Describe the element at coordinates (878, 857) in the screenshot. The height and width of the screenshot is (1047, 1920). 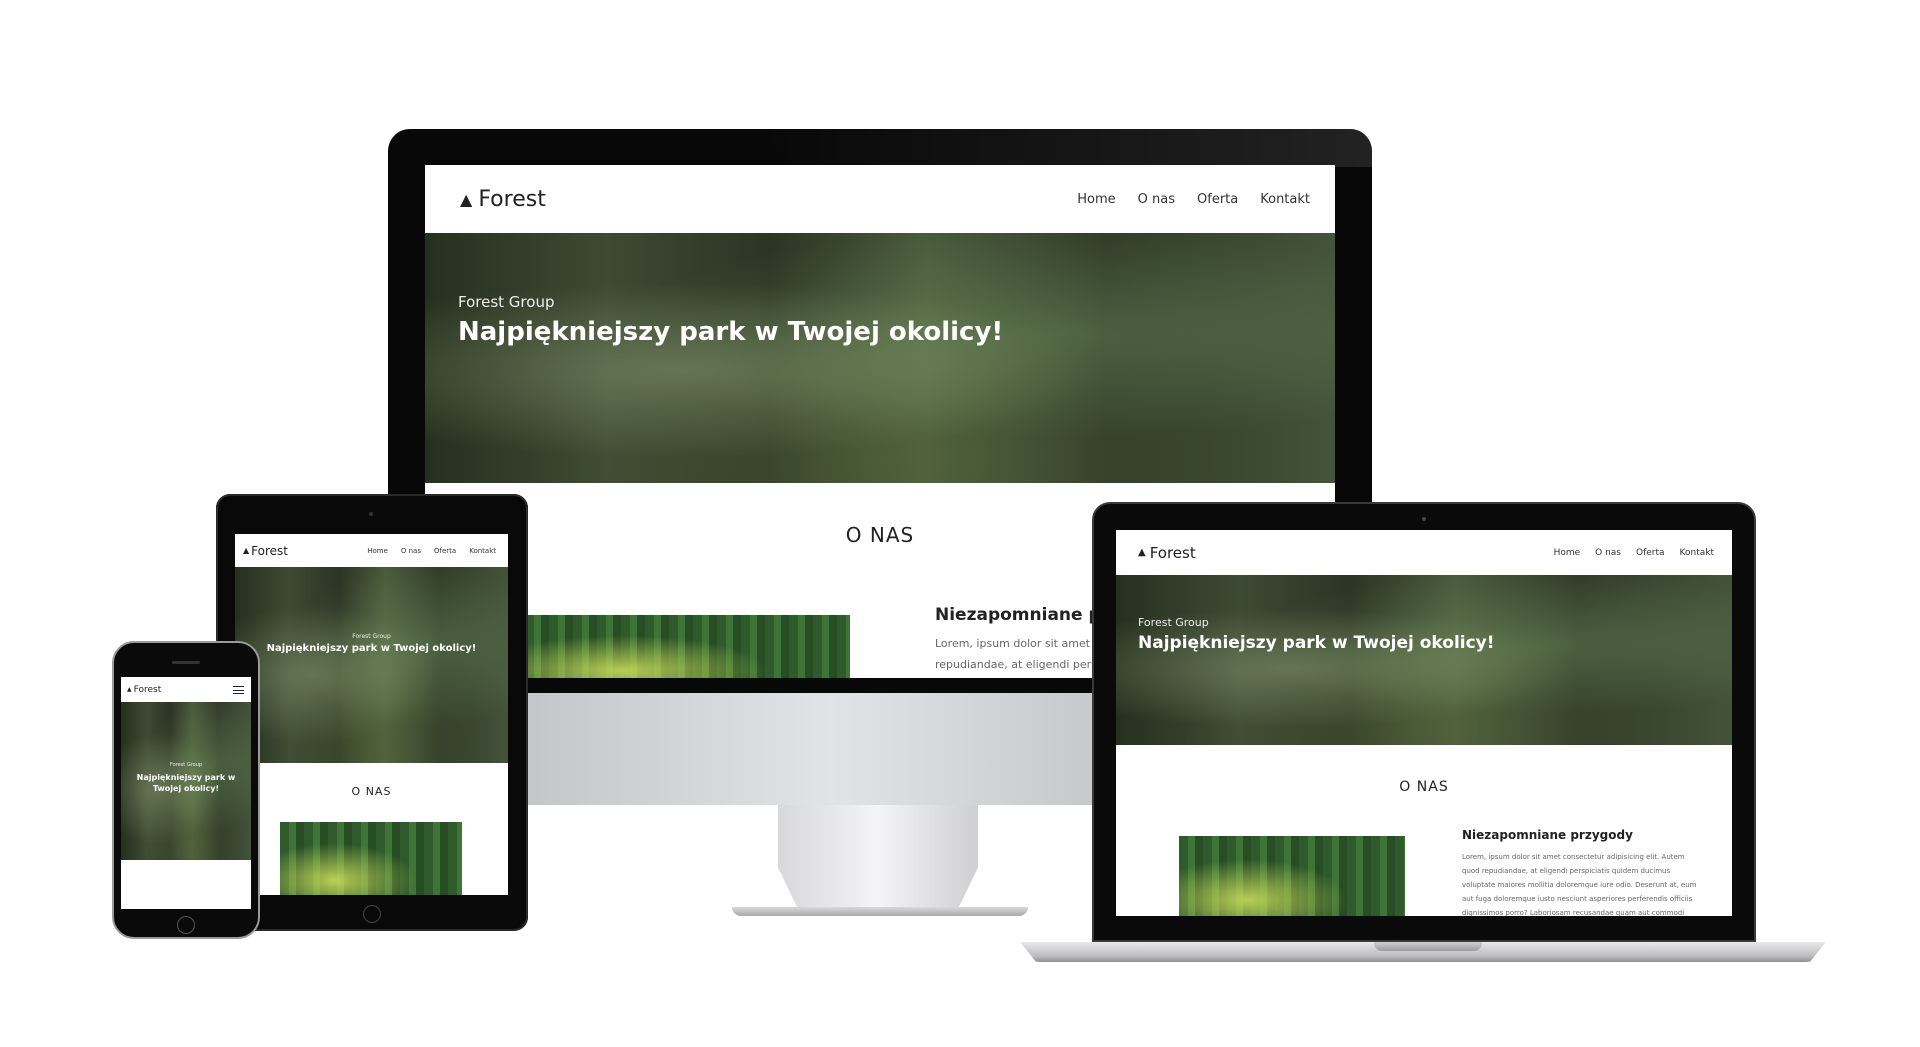
I see `monitor-stand` at that location.